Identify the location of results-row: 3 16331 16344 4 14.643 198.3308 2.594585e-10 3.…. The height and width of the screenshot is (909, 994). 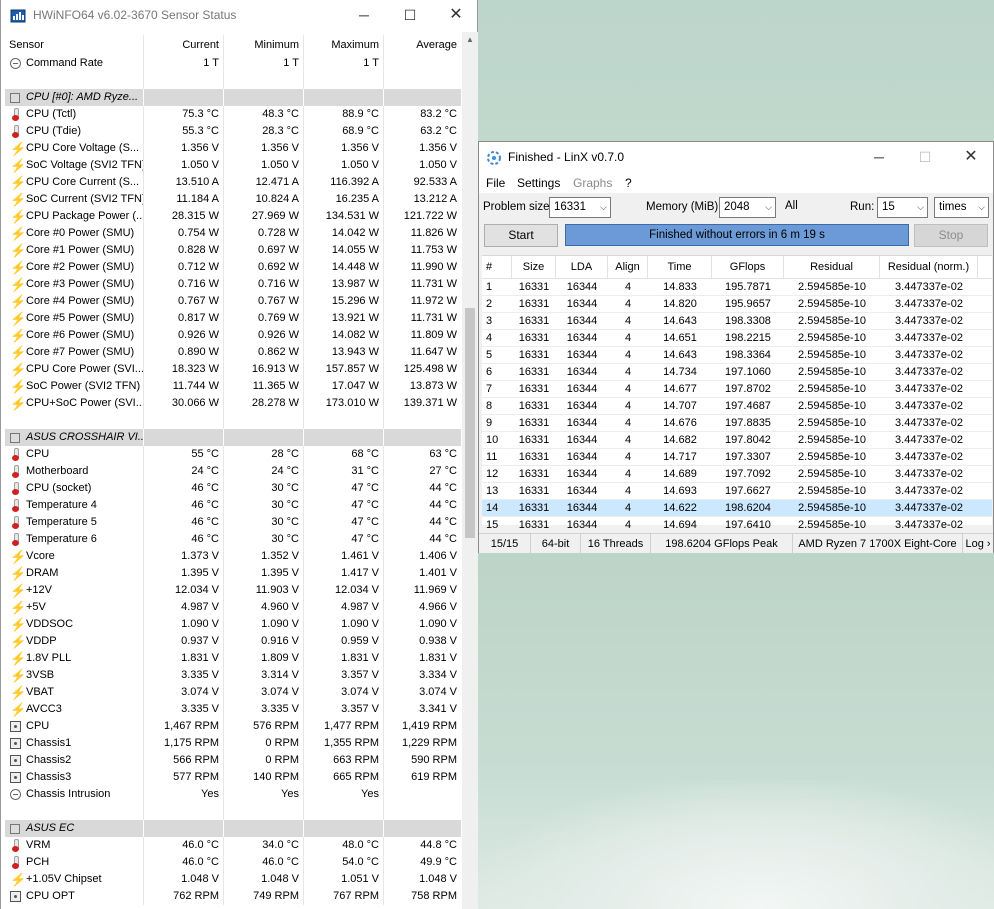
(737, 321).